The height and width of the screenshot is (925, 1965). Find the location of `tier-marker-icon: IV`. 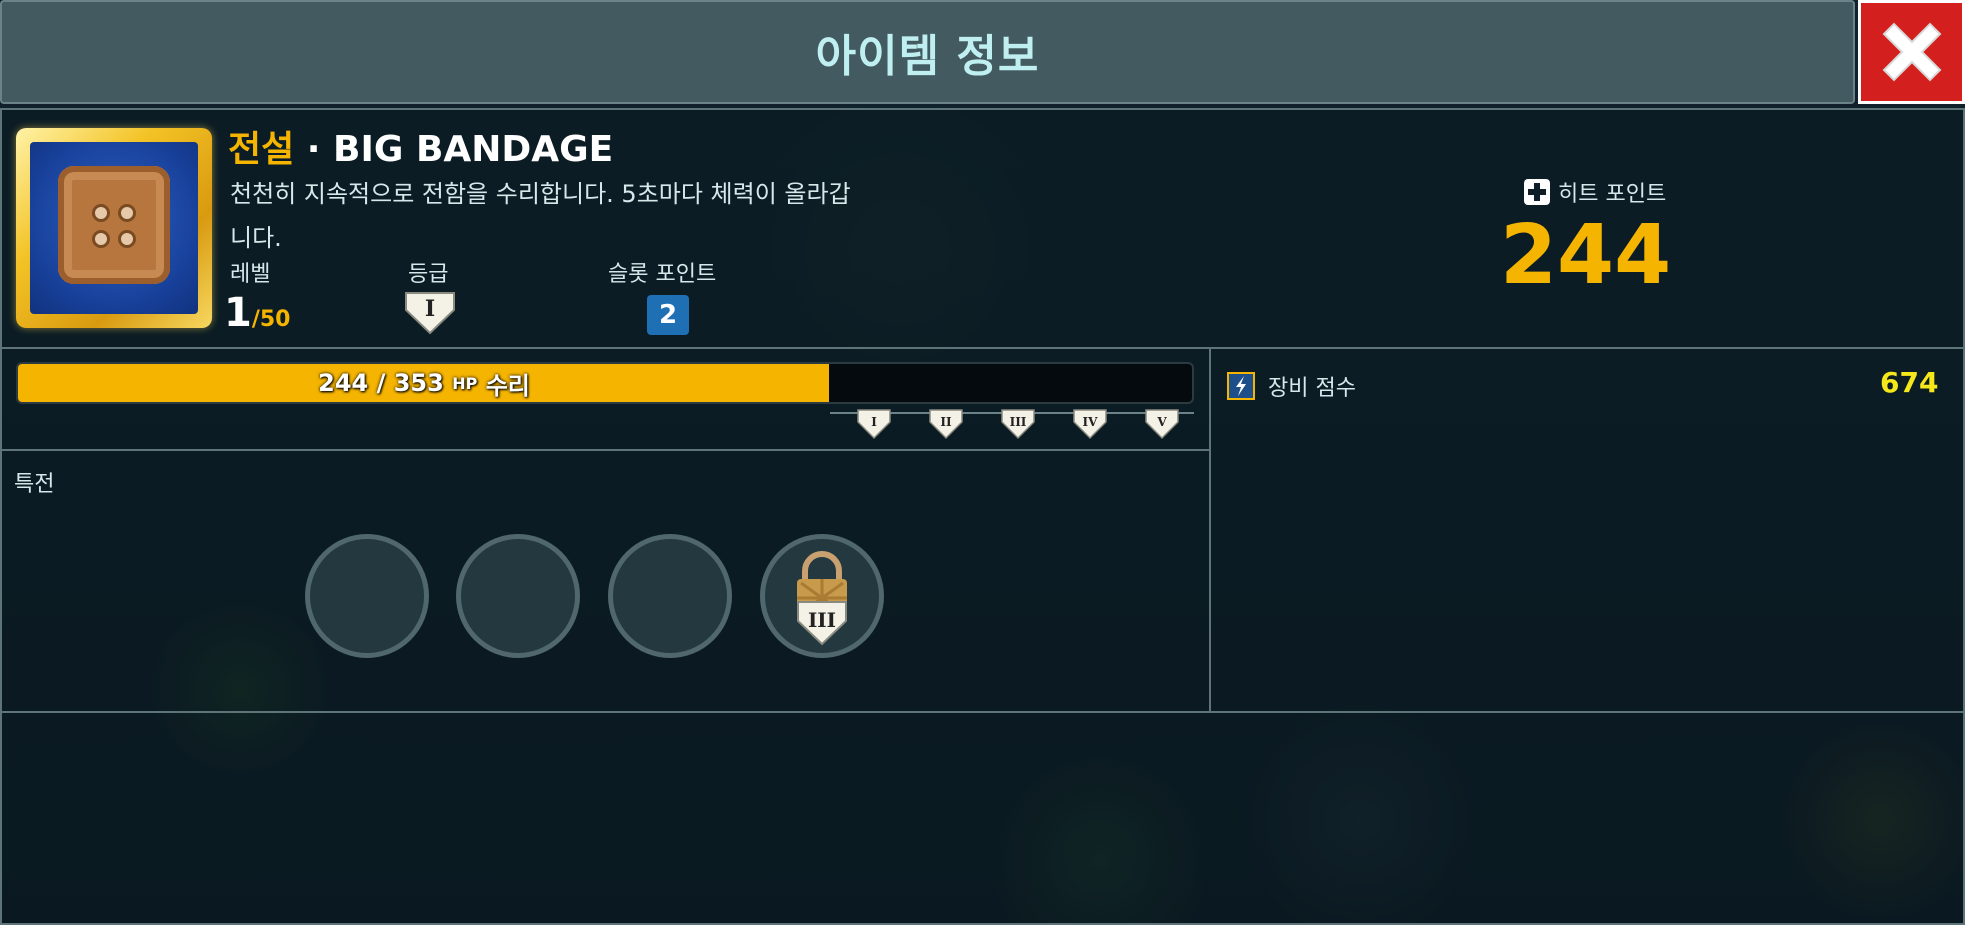

tier-marker-icon: IV is located at coordinates (1090, 424).